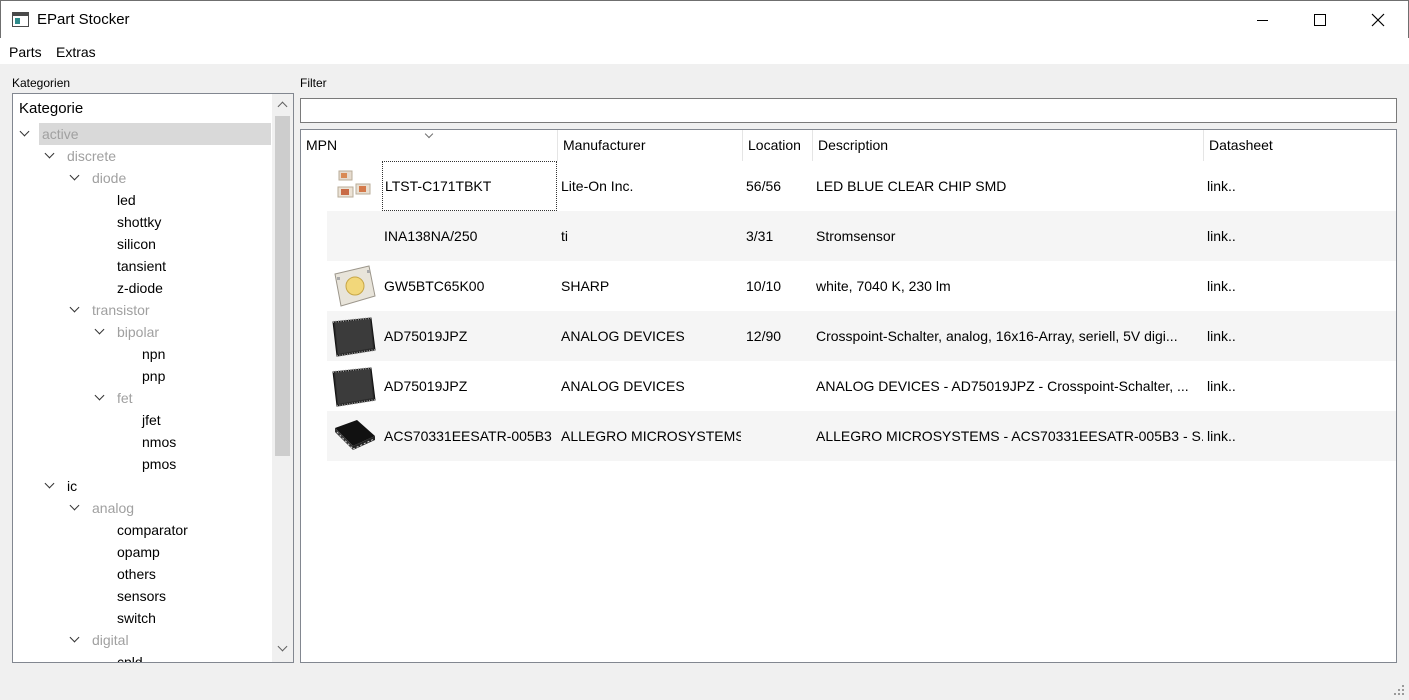 Image resolution: width=1409 pixels, height=700 pixels. I want to click on close-icon, so click(1378, 20).